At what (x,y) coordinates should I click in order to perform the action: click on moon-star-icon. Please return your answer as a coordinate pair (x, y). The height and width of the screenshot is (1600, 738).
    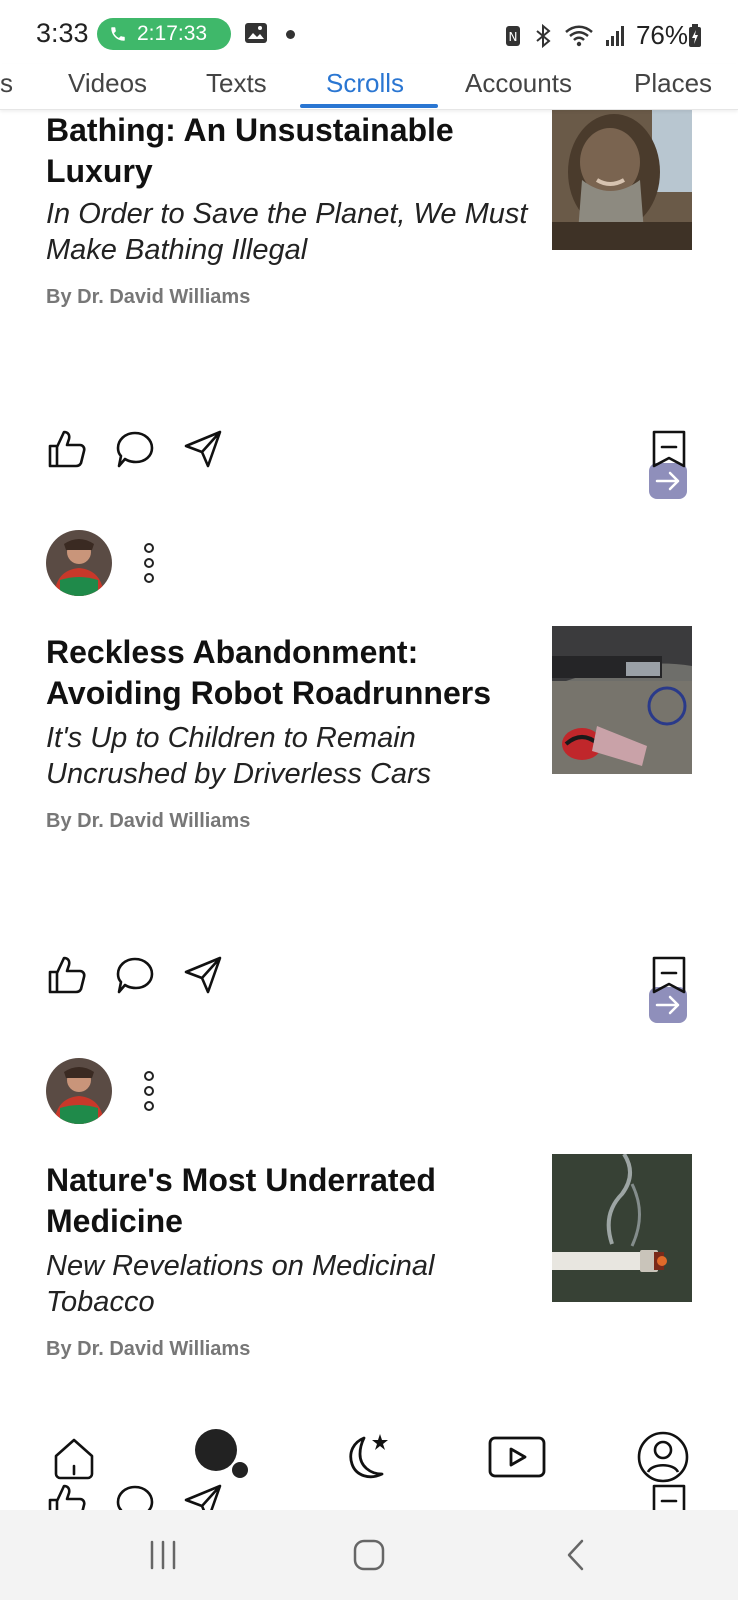
    Looking at the image, I should click on (366, 1458).